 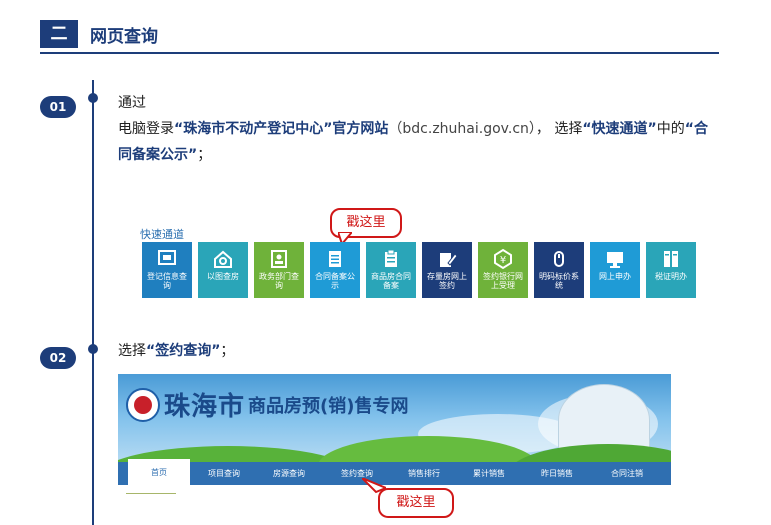 What do you see at coordinates (289, 473) in the screenshot?
I see `nav-house-query: 房源查询` at bounding box center [289, 473].